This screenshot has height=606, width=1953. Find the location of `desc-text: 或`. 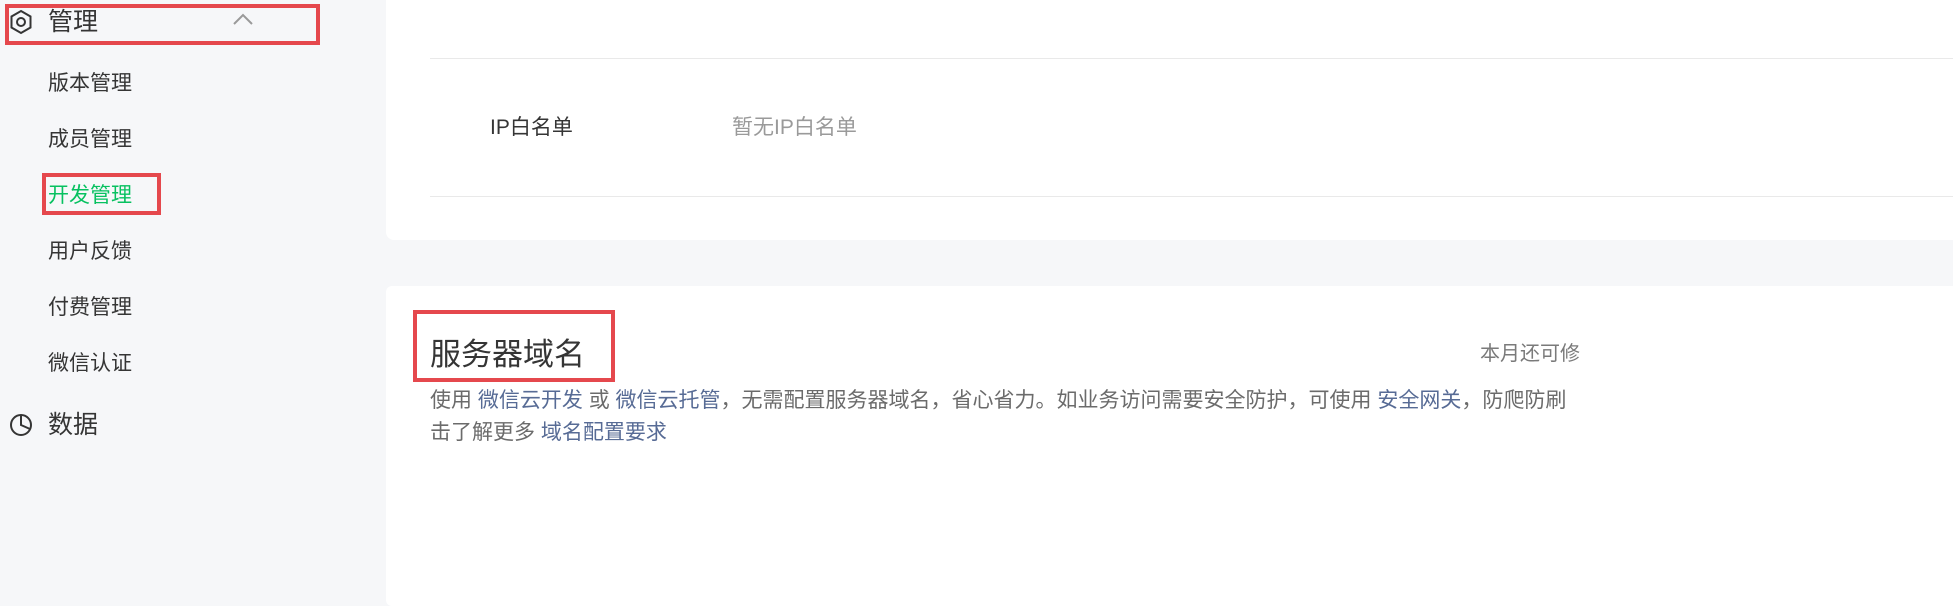

desc-text: 或 is located at coordinates (599, 400).